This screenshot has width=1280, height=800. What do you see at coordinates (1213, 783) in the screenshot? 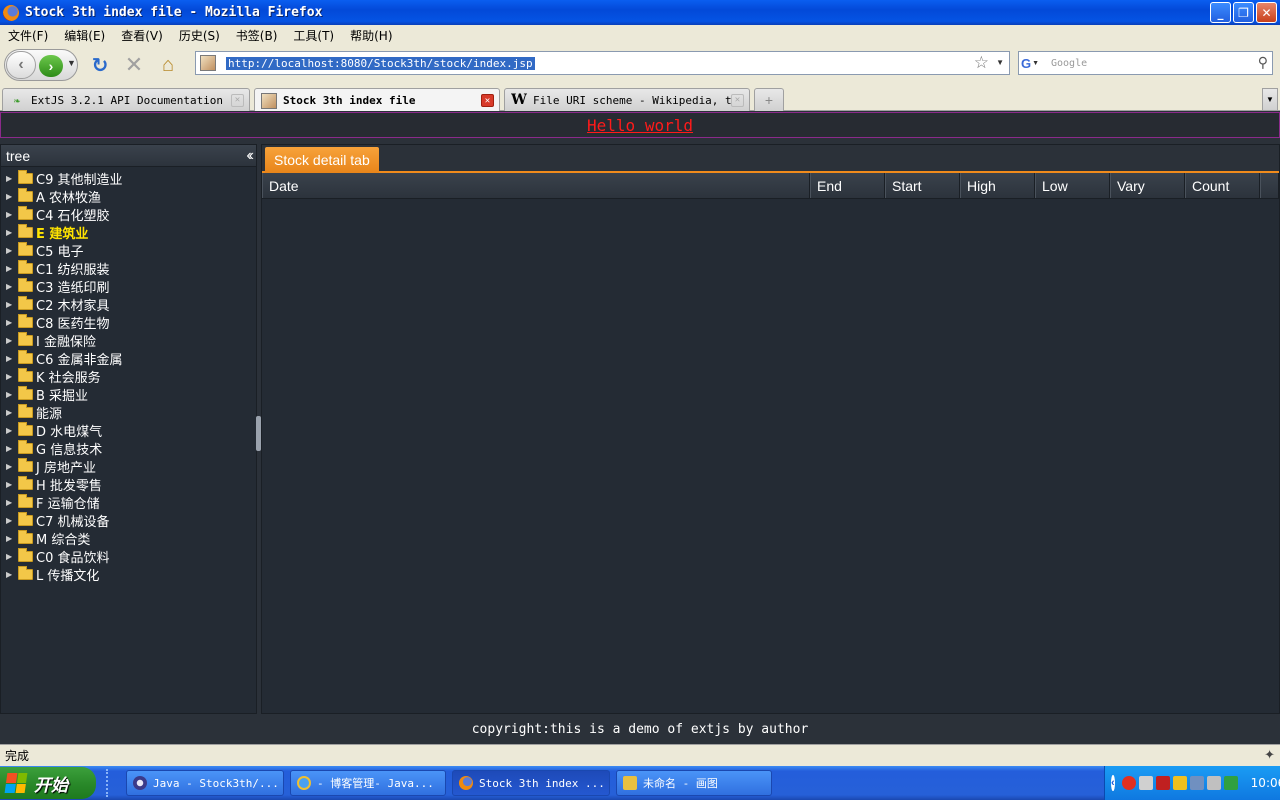
I see `volume-icon` at bounding box center [1213, 783].